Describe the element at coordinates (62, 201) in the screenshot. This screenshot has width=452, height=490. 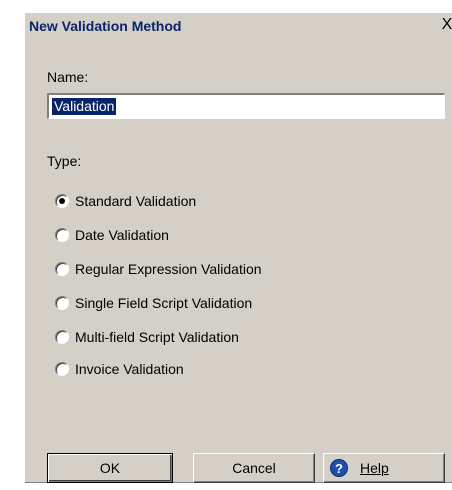
I see `radio-button-selected` at that location.